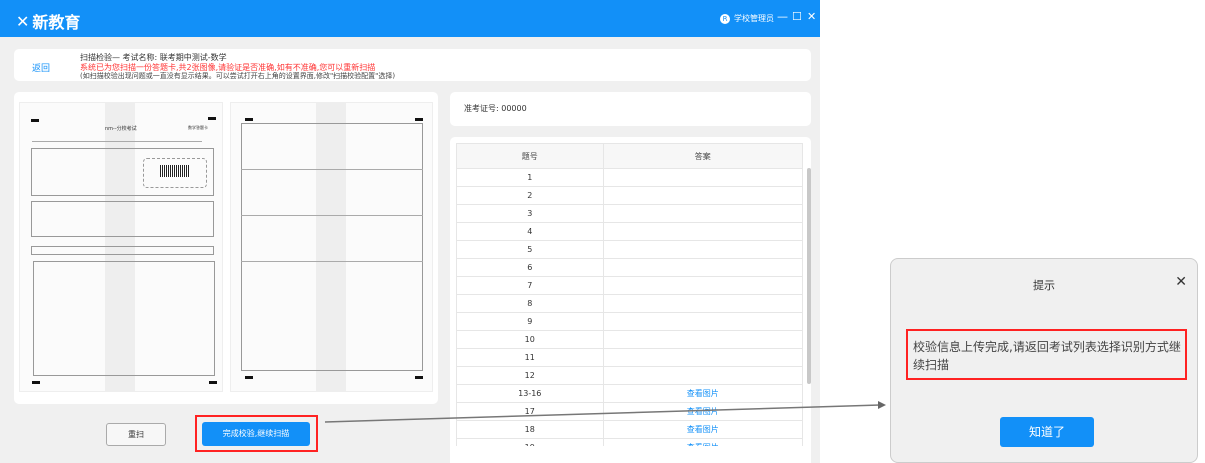 This screenshot has height=463, width=1205. What do you see at coordinates (1047, 432) in the screenshot?
I see `ok-button: 知道了` at bounding box center [1047, 432].